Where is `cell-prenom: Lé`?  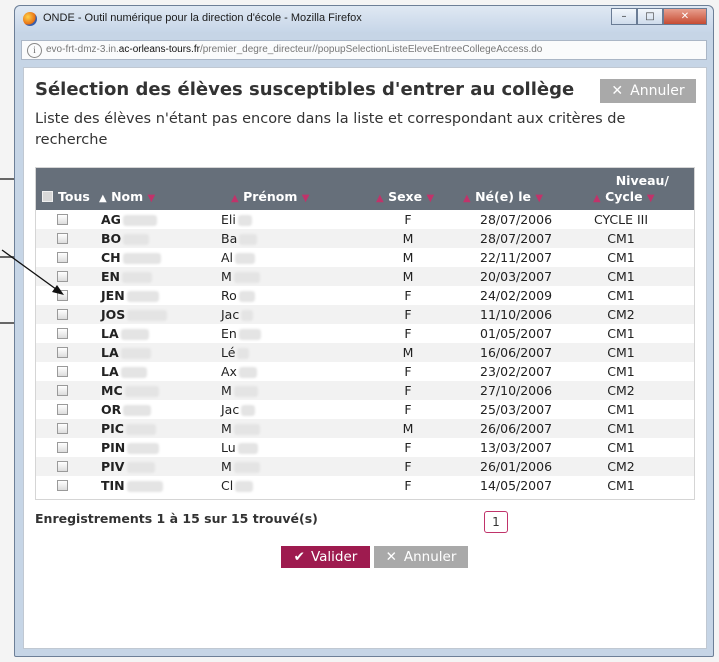
cell-prenom: Lé is located at coordinates (235, 352).